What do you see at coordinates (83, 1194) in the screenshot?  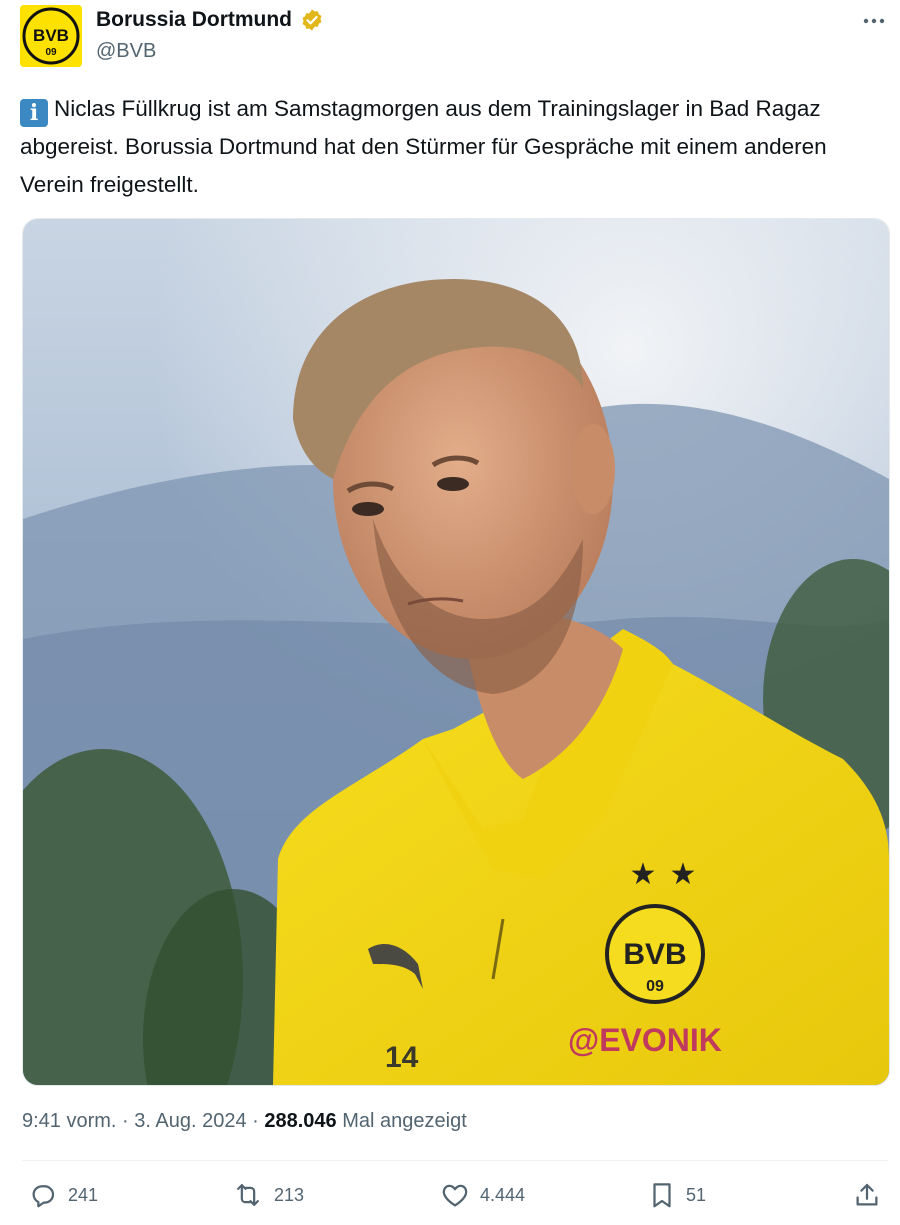 I see `reply-count: 241` at bounding box center [83, 1194].